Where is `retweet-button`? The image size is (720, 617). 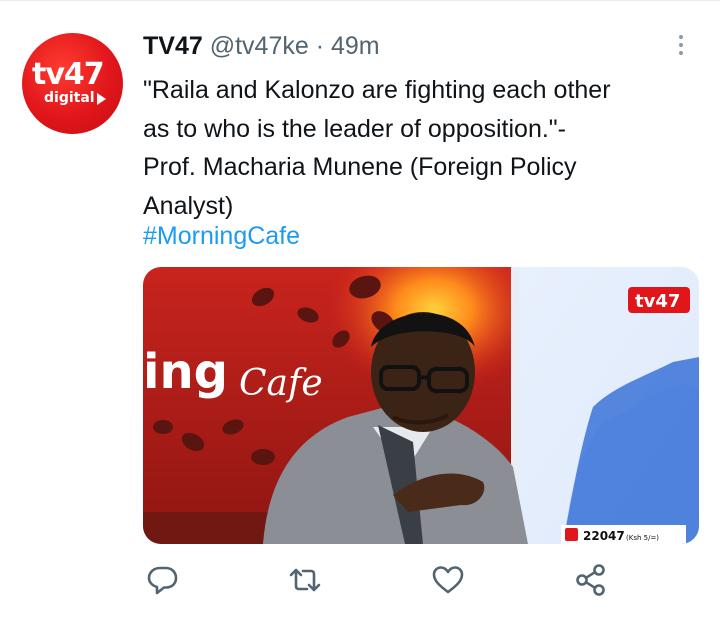 retweet-button is located at coordinates (305, 580).